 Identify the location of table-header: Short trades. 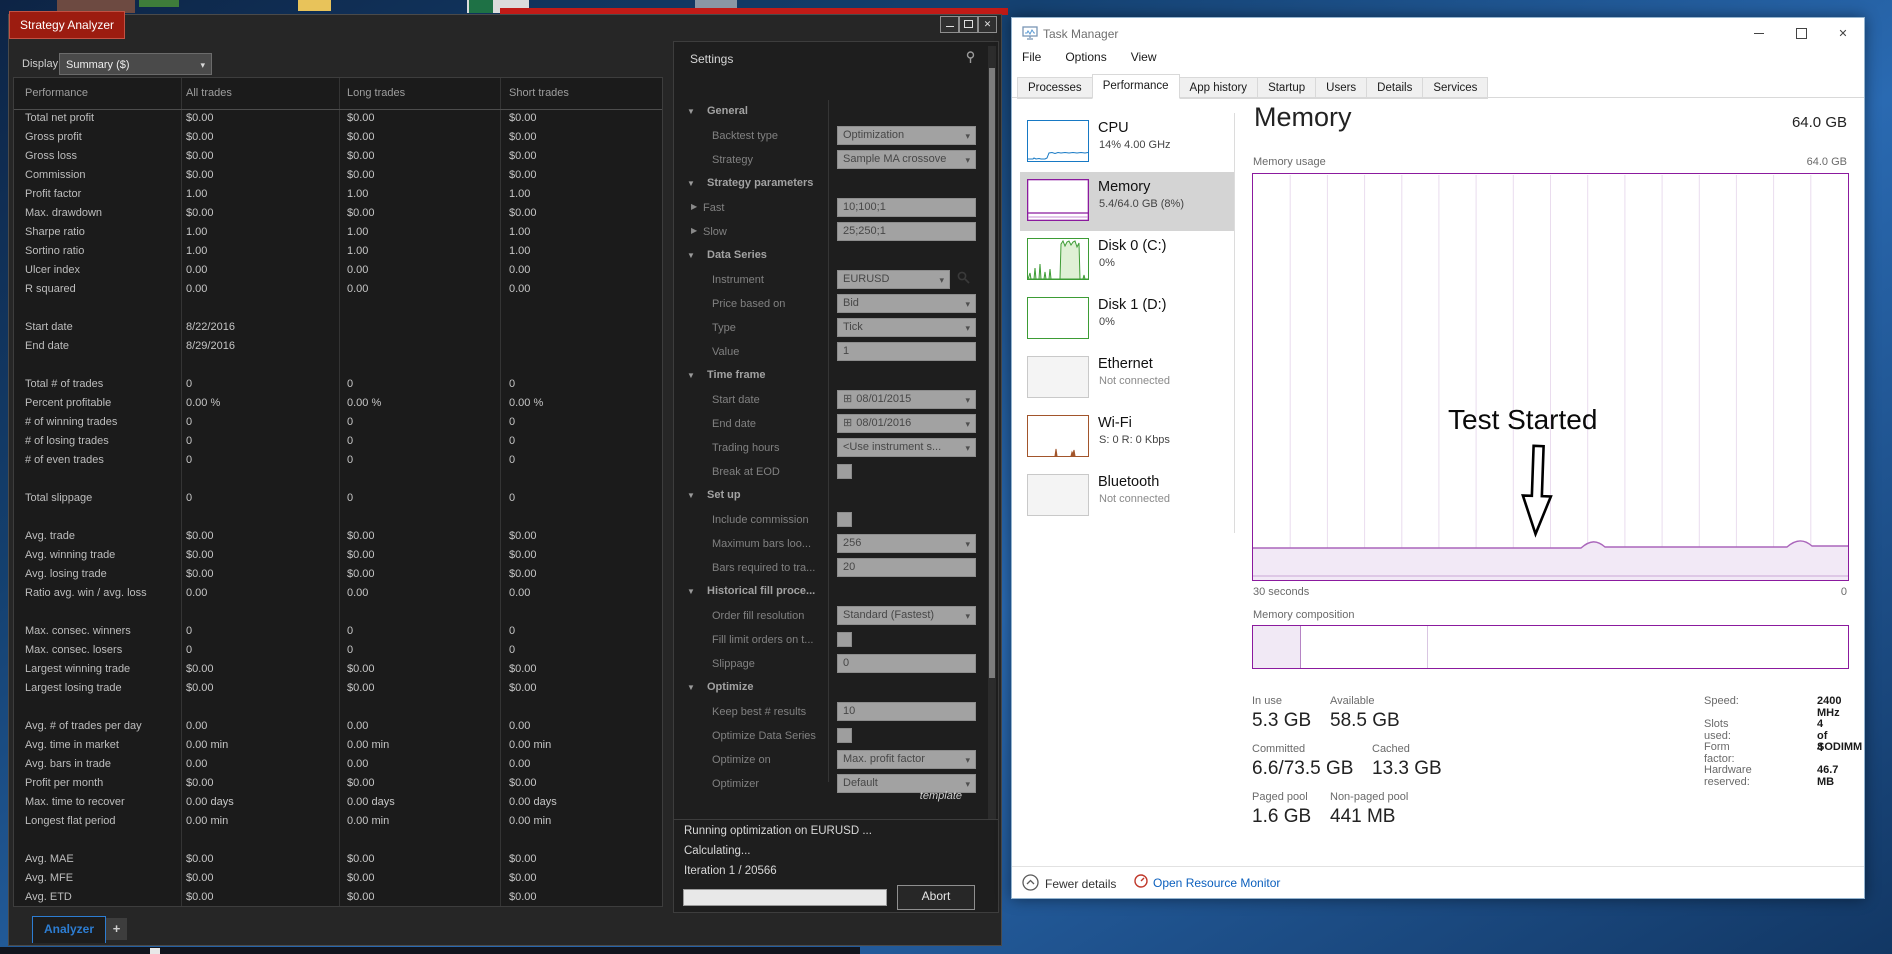
(539, 93).